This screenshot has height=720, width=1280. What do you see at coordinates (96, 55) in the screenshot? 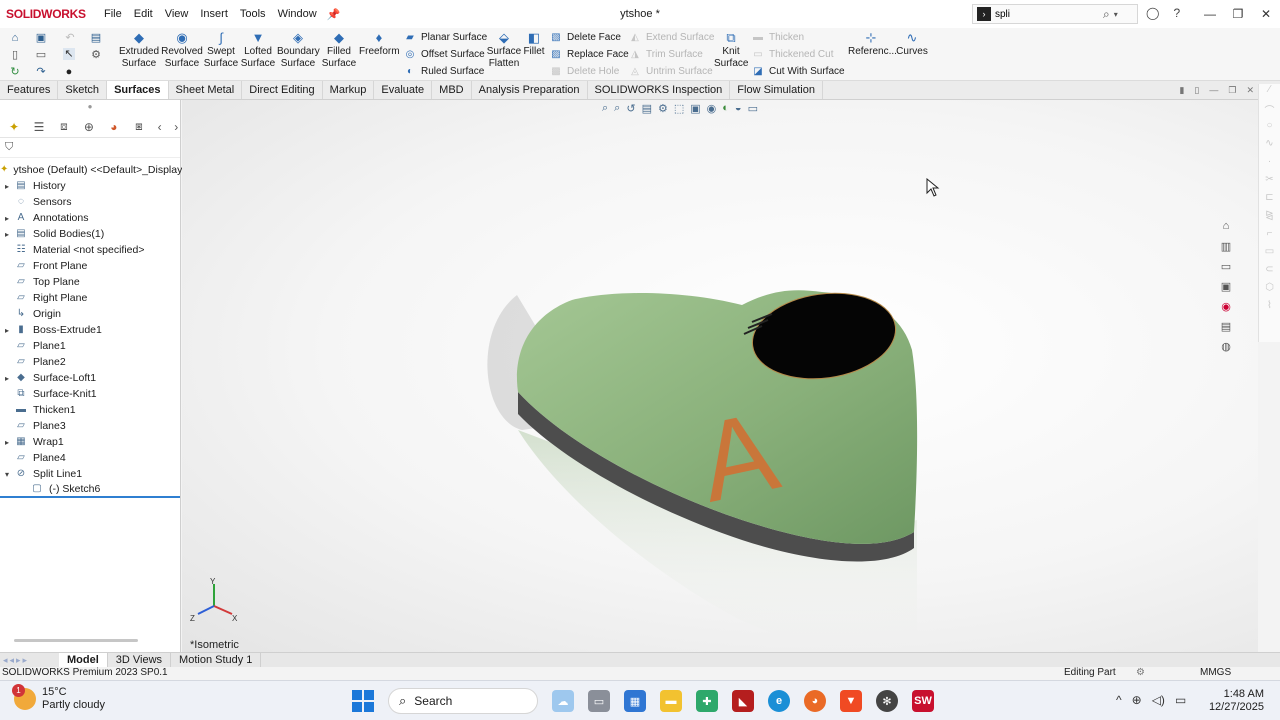
I see `gear-icon: ⚙` at bounding box center [96, 55].